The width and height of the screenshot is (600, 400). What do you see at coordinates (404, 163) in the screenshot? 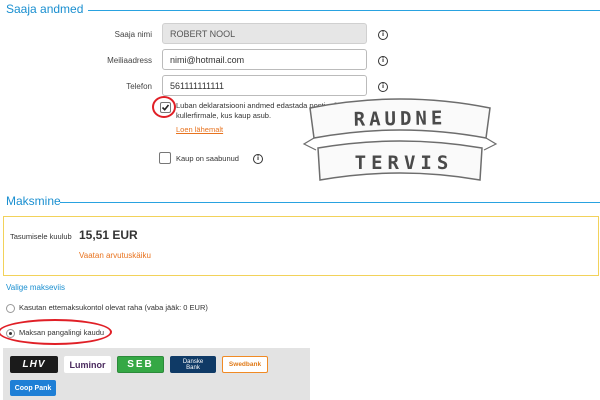
I see `watermark-line2: TERVIS` at bounding box center [404, 163].